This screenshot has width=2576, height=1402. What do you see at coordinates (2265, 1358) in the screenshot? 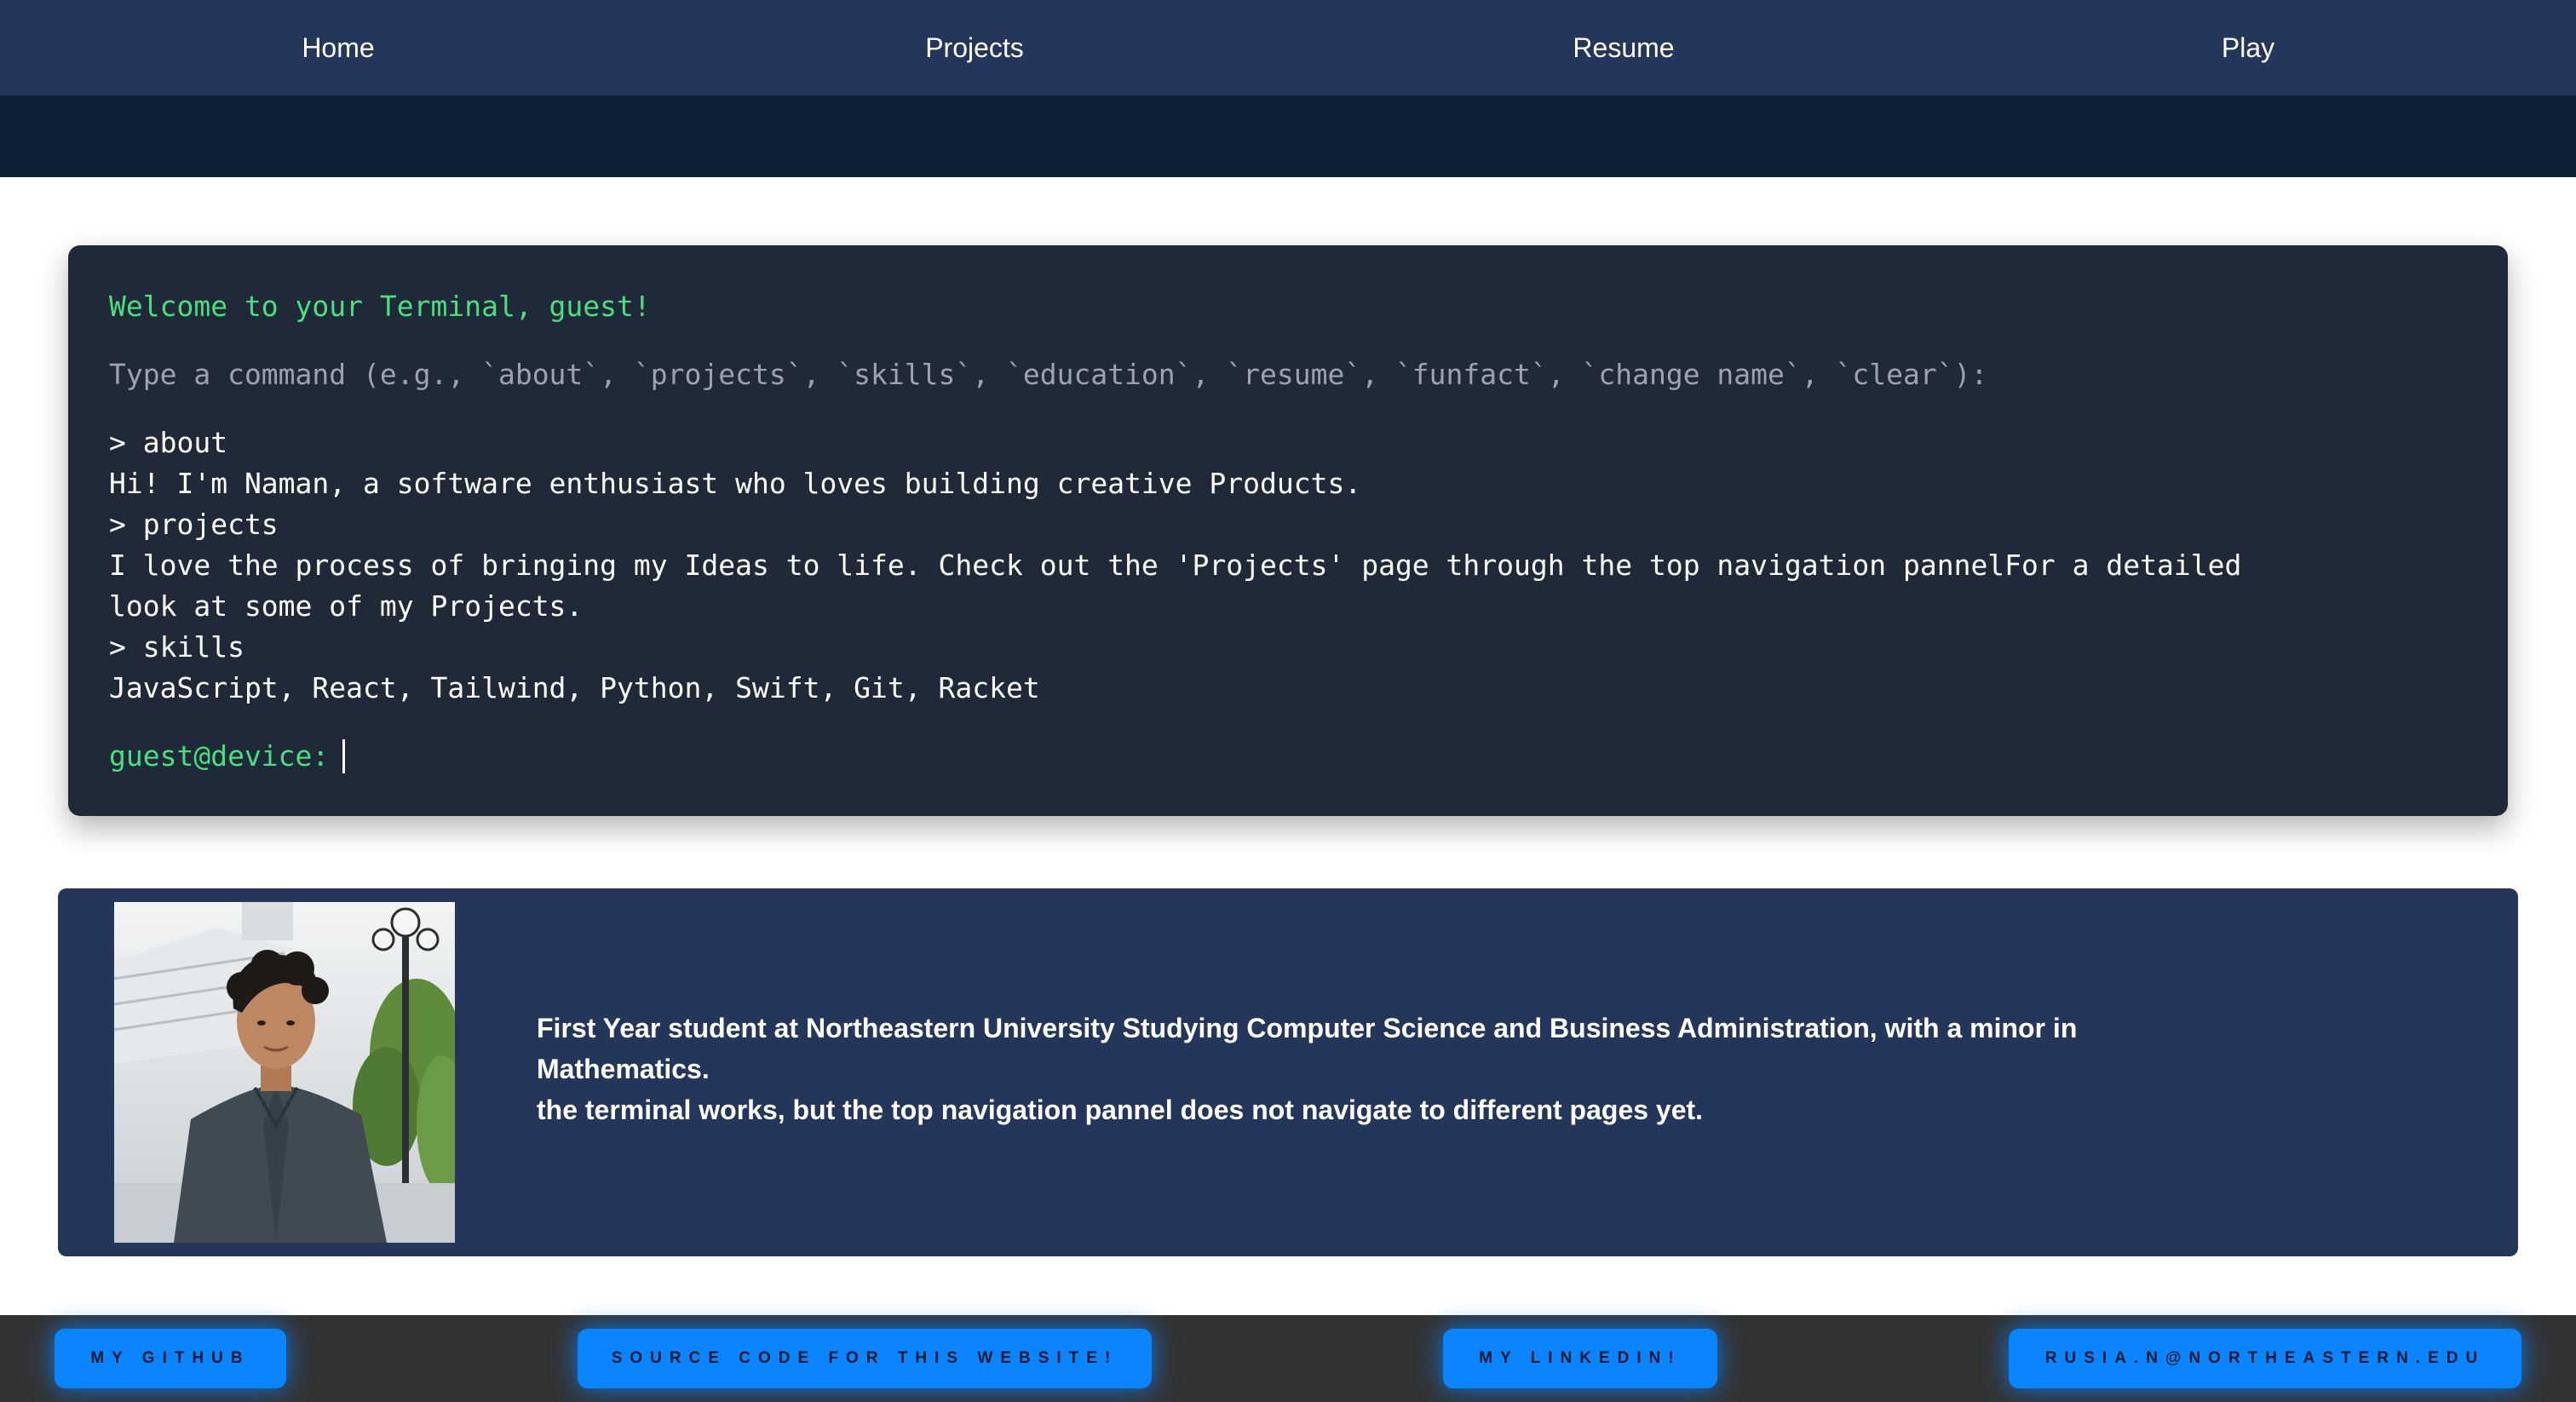
I see `email-link-button: RUSIA.N@NORTHEASTERN.EDU` at bounding box center [2265, 1358].